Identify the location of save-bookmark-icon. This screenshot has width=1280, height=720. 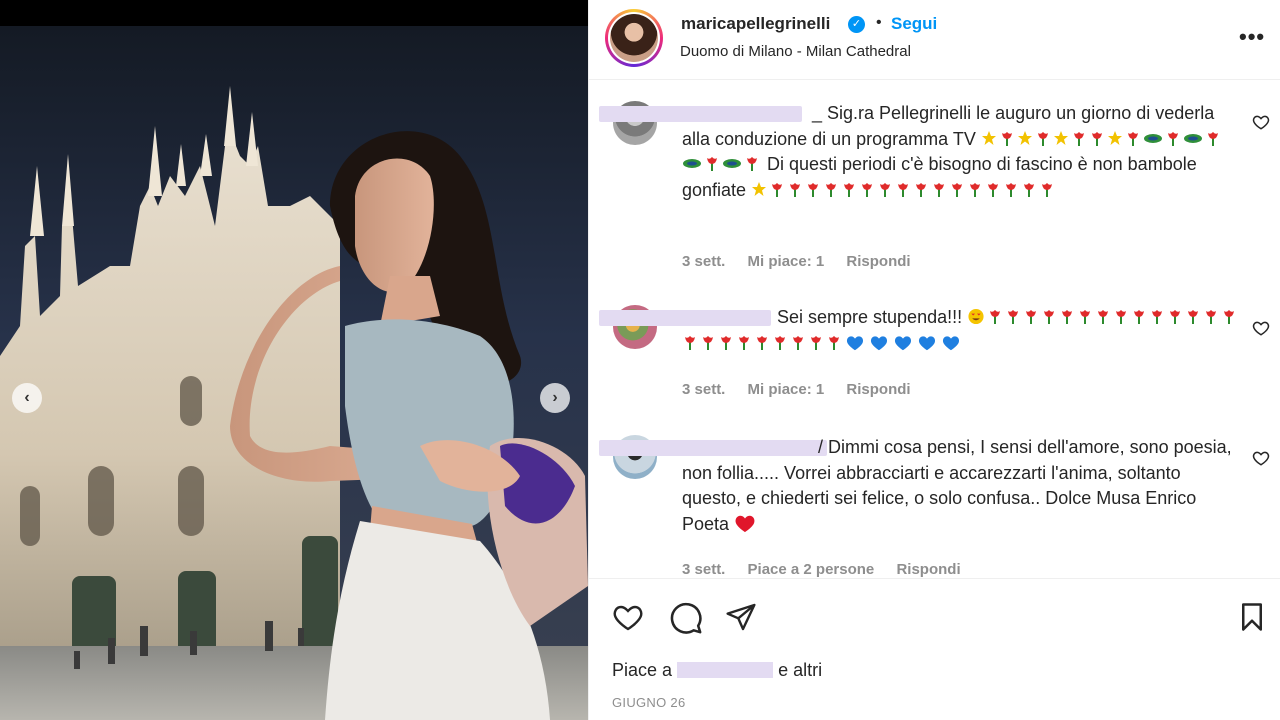
(1252, 617).